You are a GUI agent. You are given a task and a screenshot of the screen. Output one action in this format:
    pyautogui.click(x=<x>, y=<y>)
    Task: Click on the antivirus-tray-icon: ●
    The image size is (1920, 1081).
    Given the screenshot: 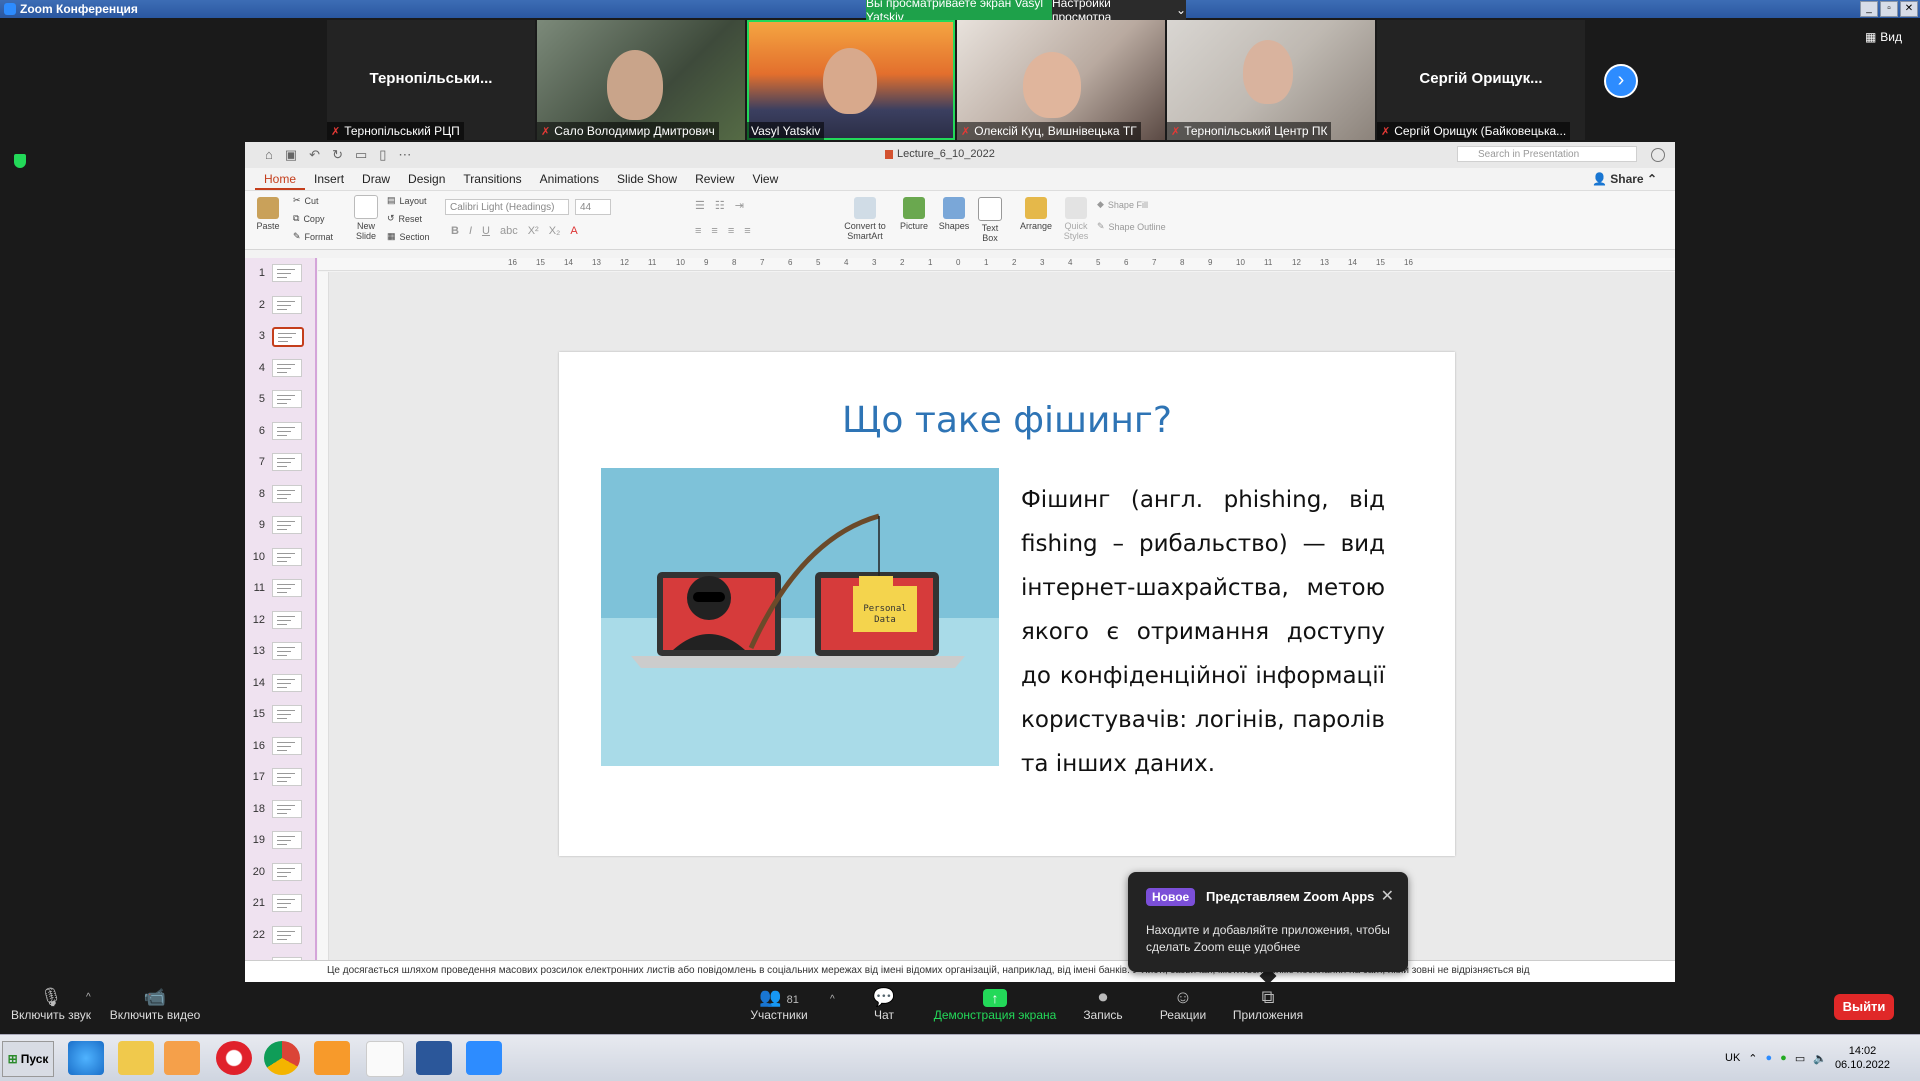 What is the action you would take?
    pyautogui.click(x=1783, y=1058)
    